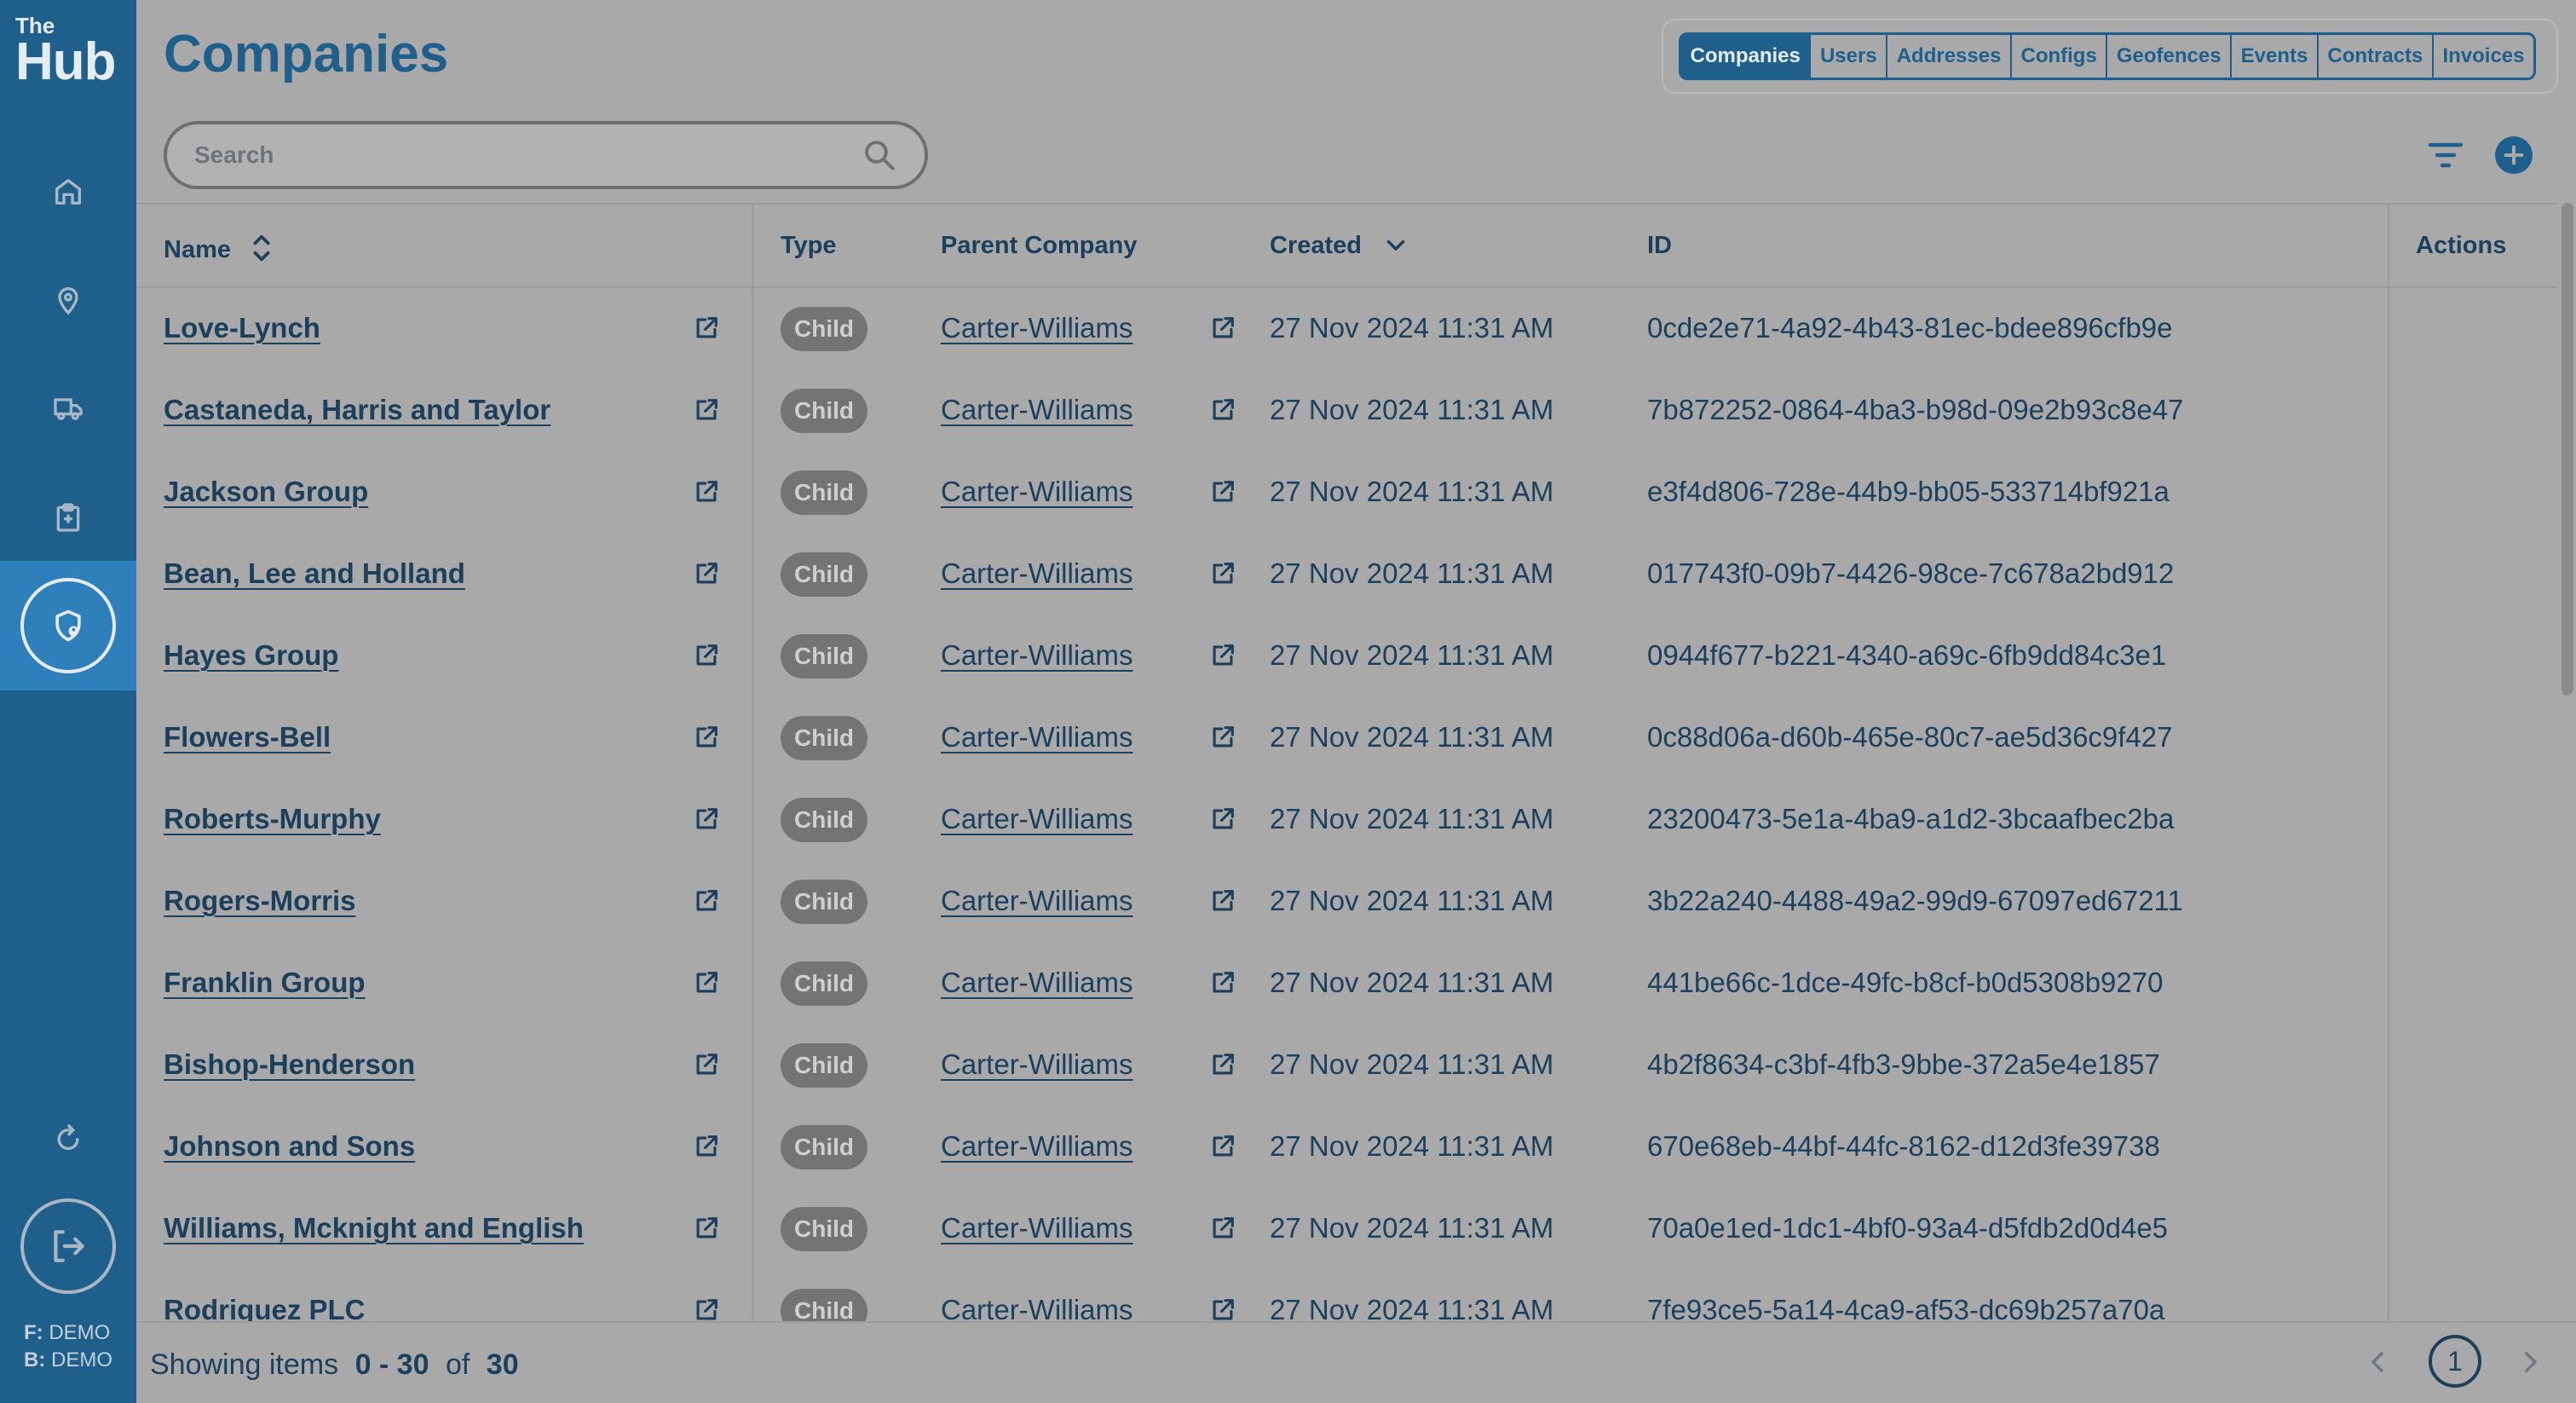 This screenshot has width=2576, height=1403. What do you see at coordinates (2483, 56) in the screenshot?
I see `tab-invoices: Invoices` at bounding box center [2483, 56].